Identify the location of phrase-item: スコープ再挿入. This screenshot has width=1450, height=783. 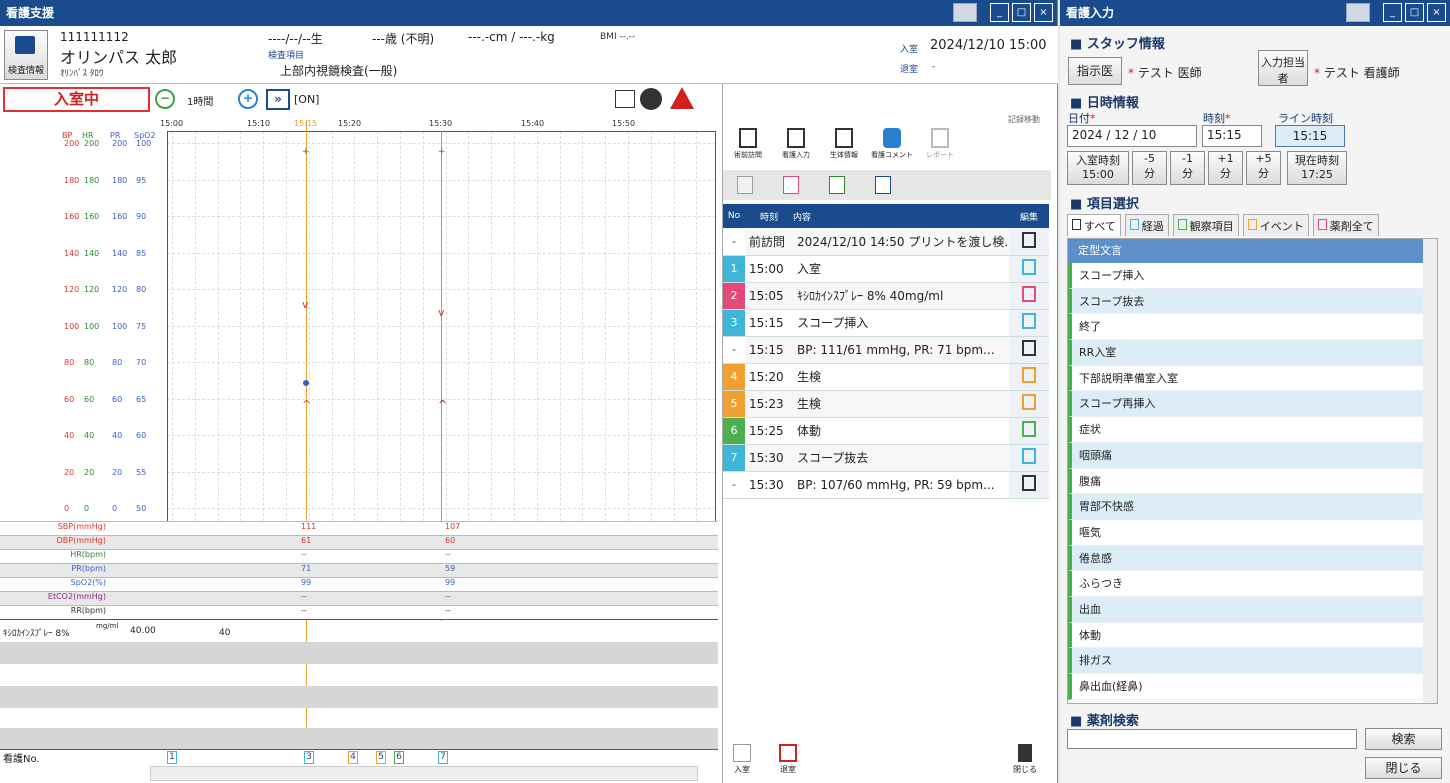
(1252, 404).